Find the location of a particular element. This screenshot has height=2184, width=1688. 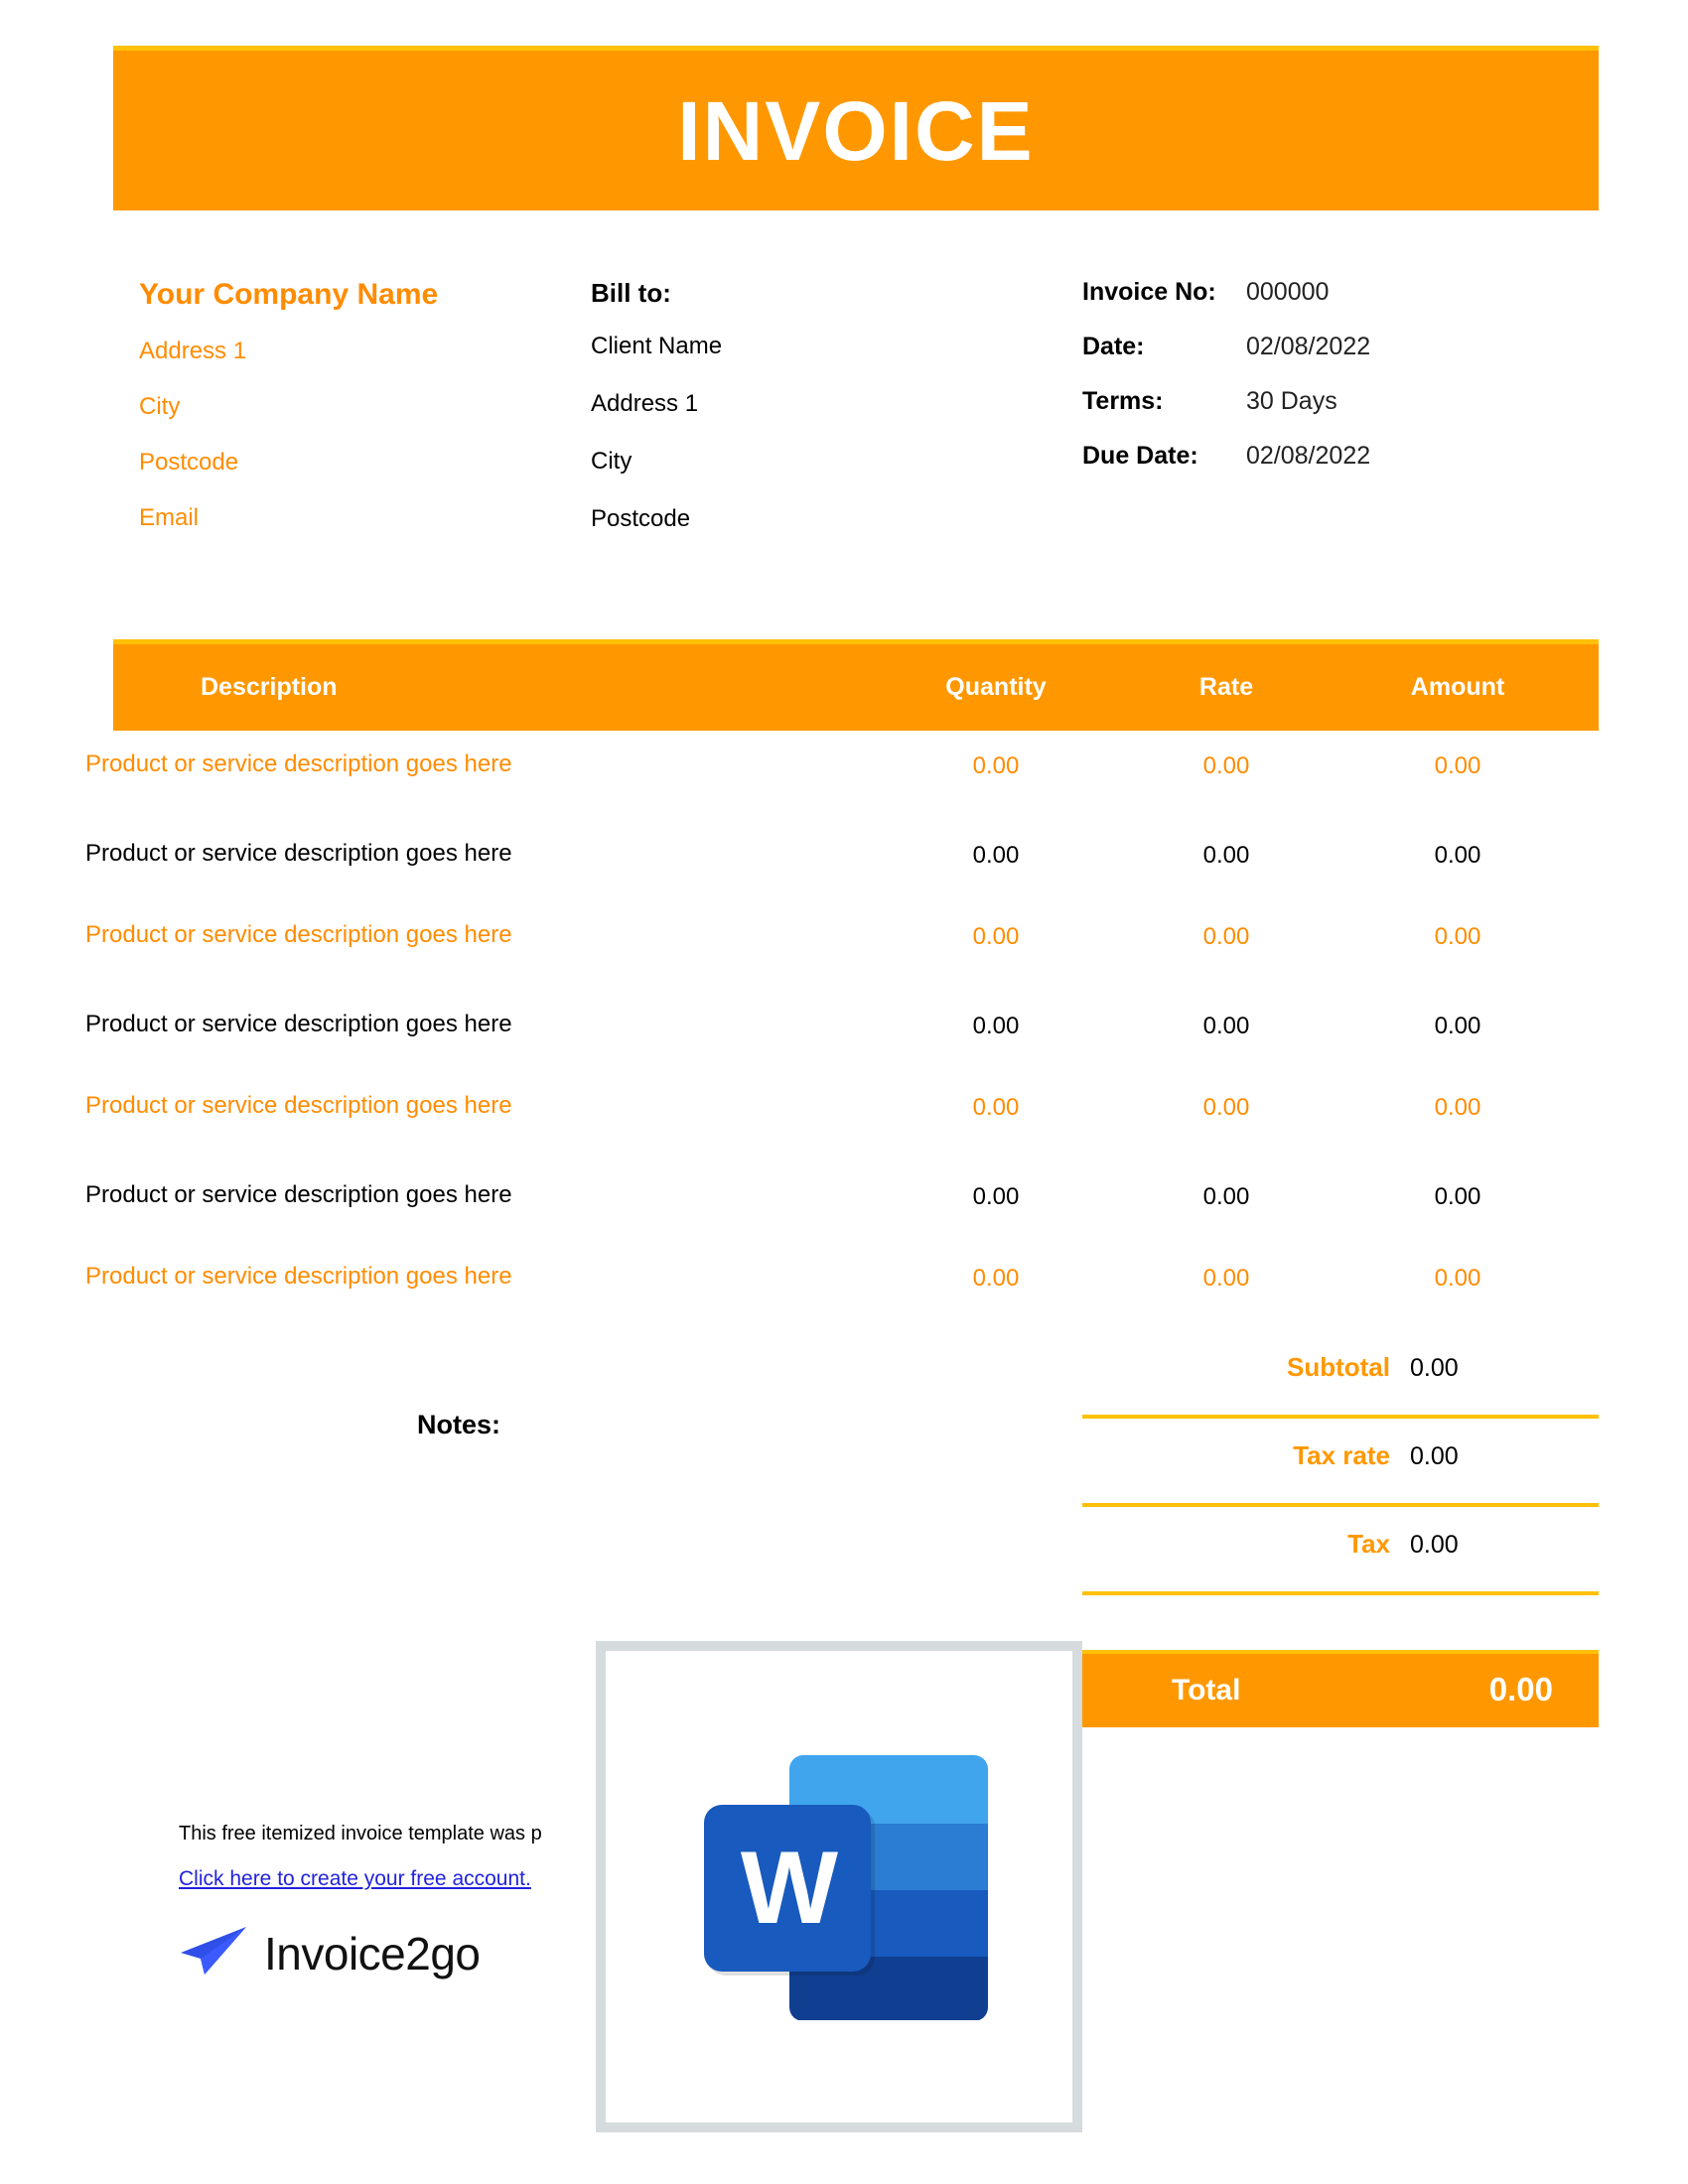

subtotal-value: 0.00 is located at coordinates (1434, 1368).